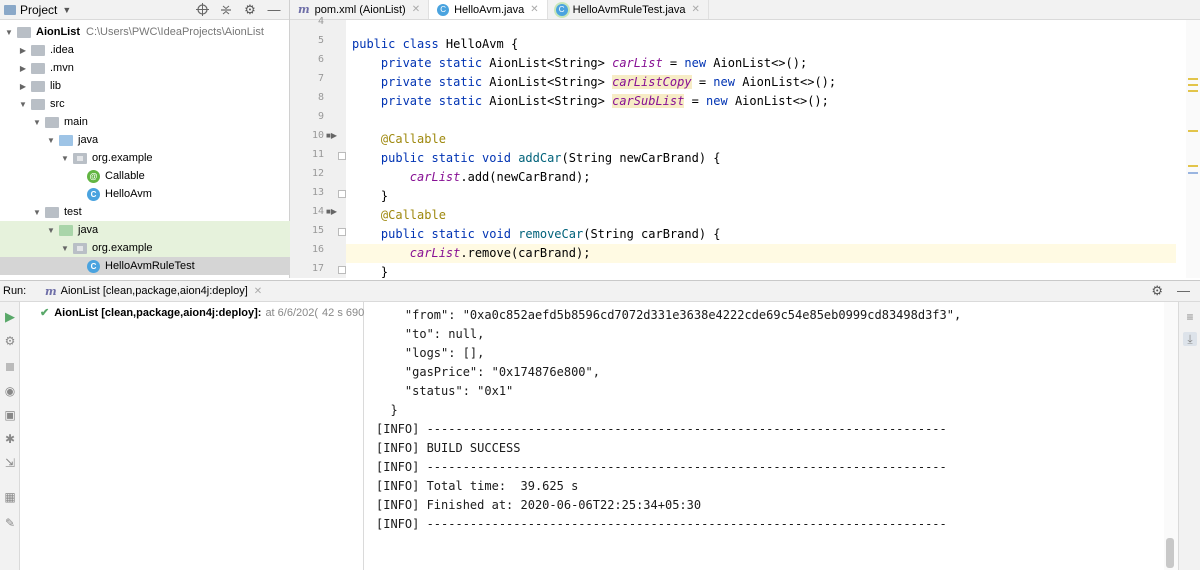 The width and height of the screenshot is (1200, 570). Describe the element at coordinates (57, 104) in the screenshot. I see `tree-item-label: src` at that location.